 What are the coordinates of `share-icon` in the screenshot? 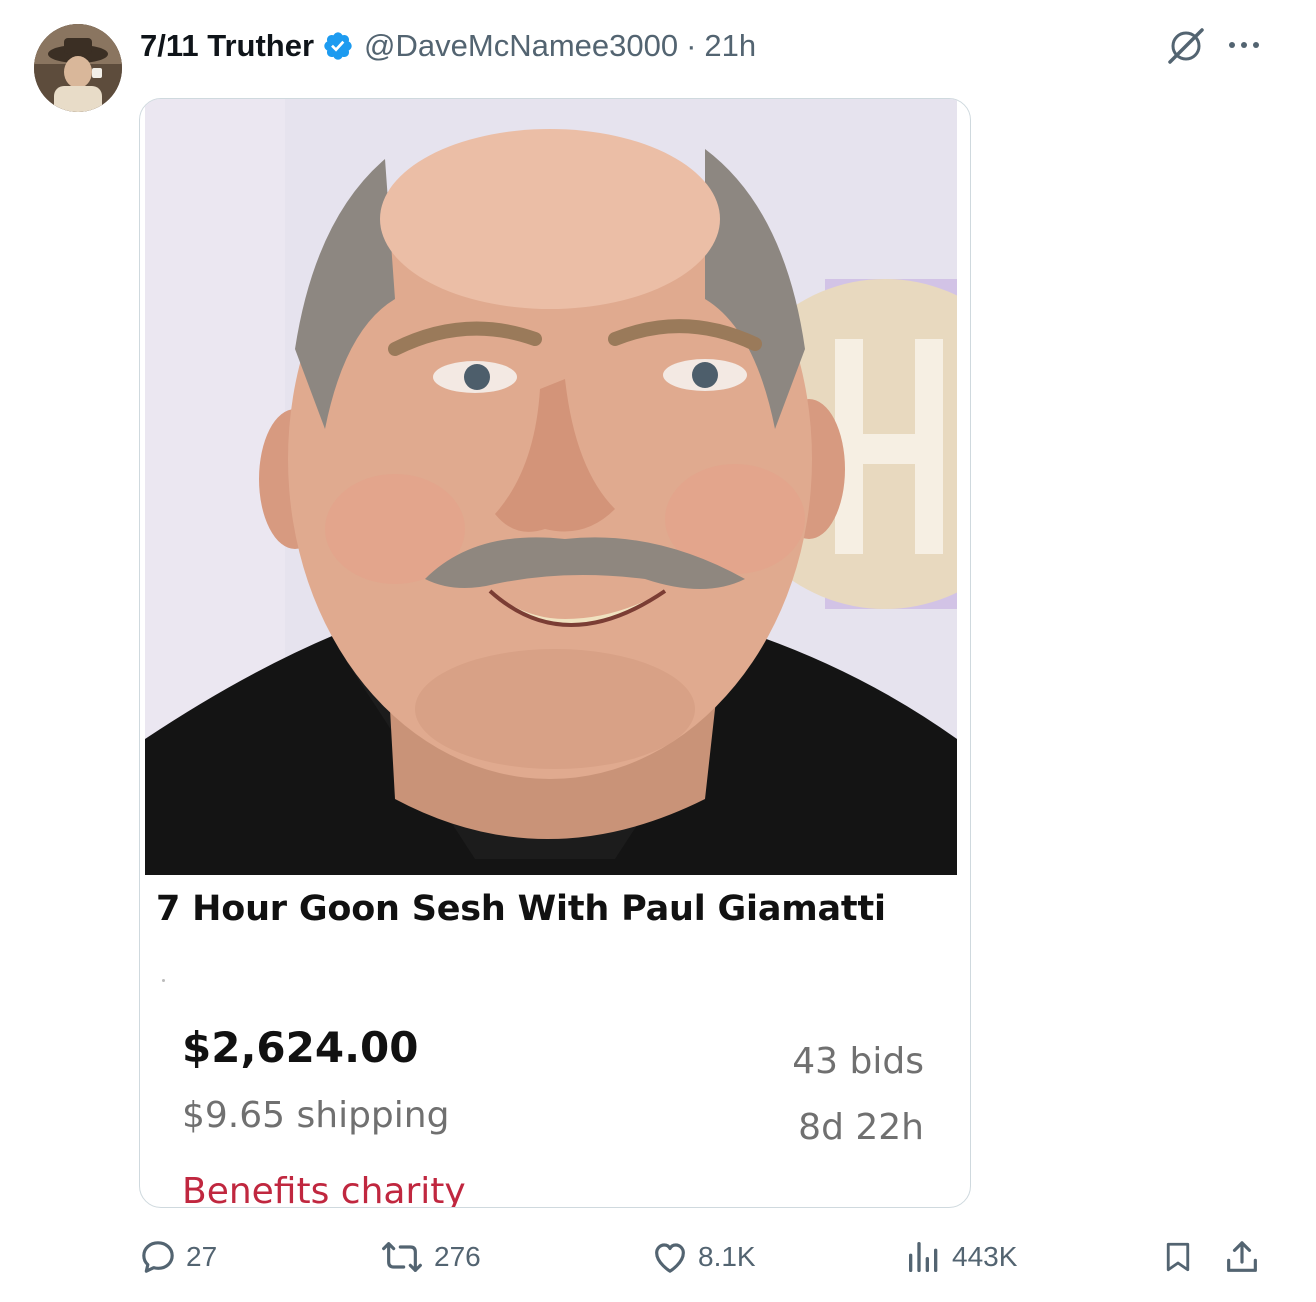 It's located at (1242, 1257).